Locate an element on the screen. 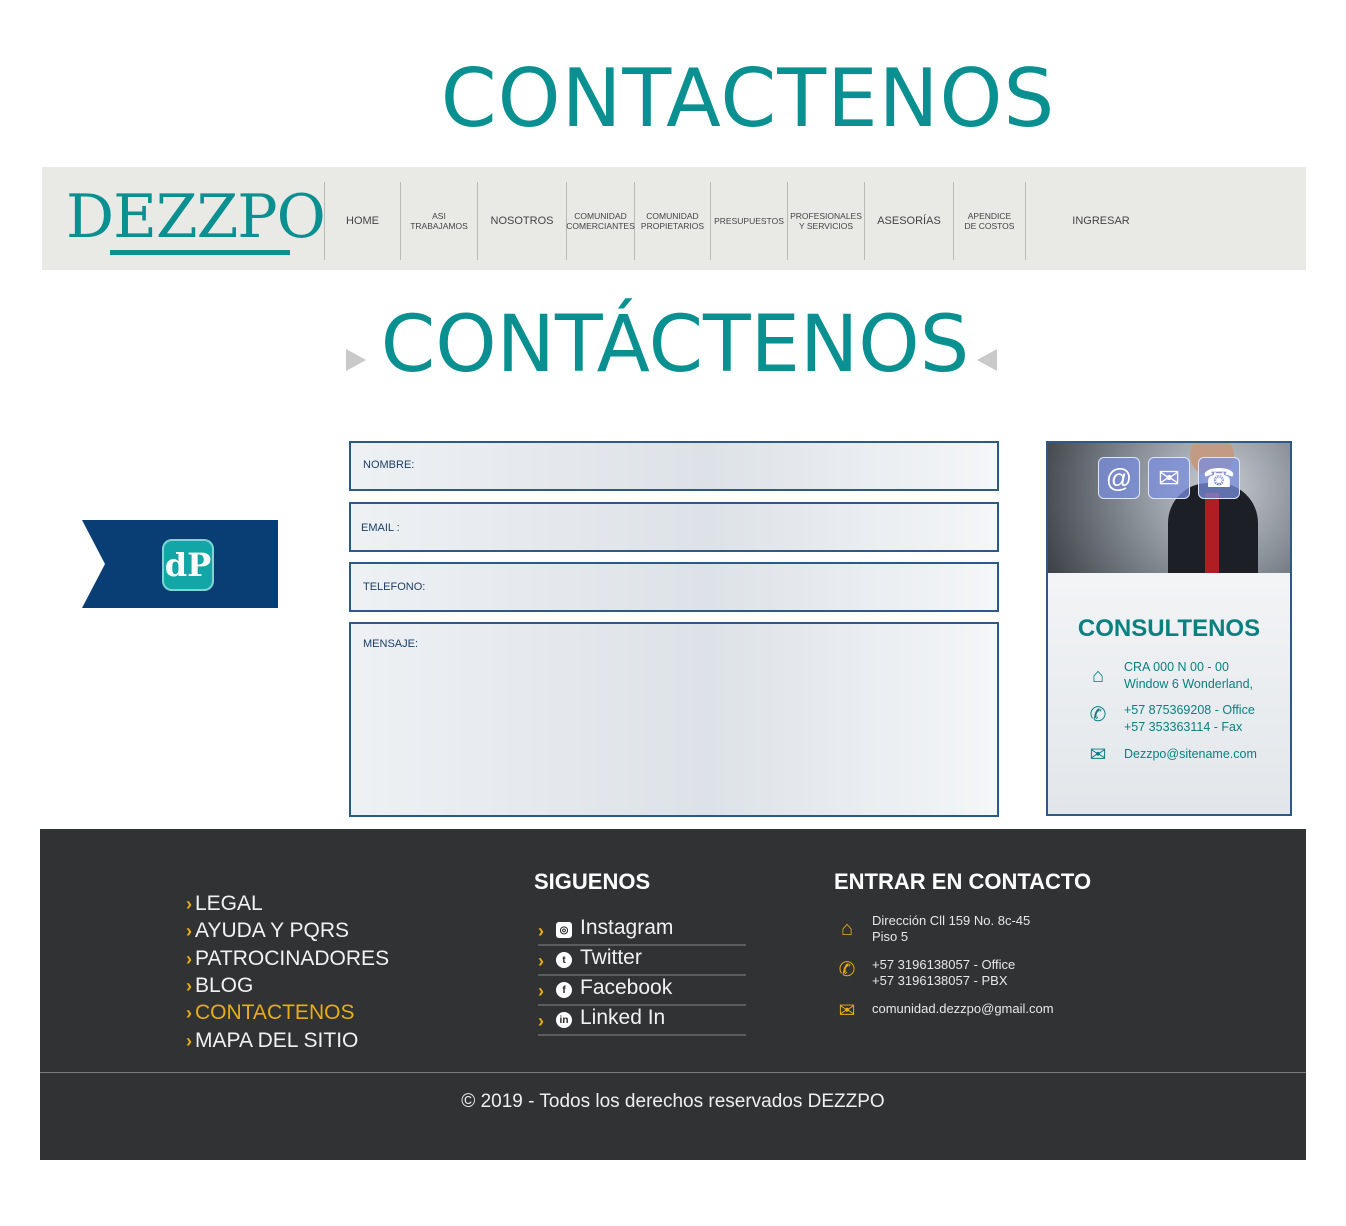 The image size is (1346, 1226). social-link-twitter: › t Twitter is located at coordinates (642, 961).